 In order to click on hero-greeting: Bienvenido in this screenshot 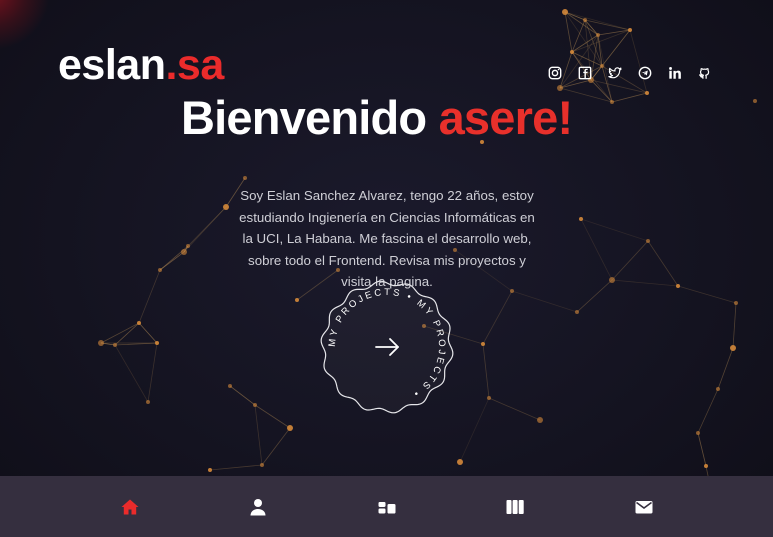, I will do `click(304, 117)`.